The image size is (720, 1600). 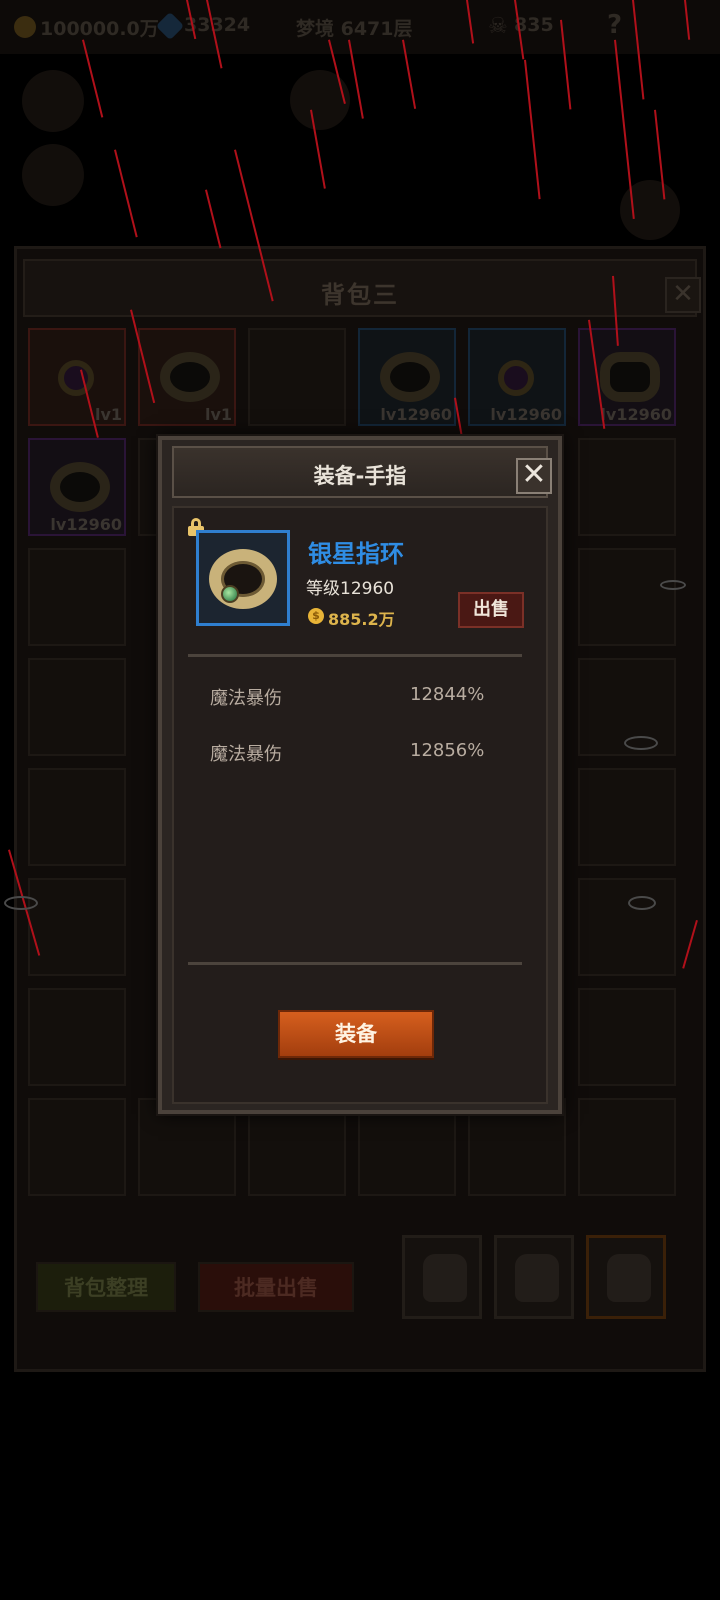 What do you see at coordinates (447, 750) in the screenshot?
I see `stat-value: 12856%` at bounding box center [447, 750].